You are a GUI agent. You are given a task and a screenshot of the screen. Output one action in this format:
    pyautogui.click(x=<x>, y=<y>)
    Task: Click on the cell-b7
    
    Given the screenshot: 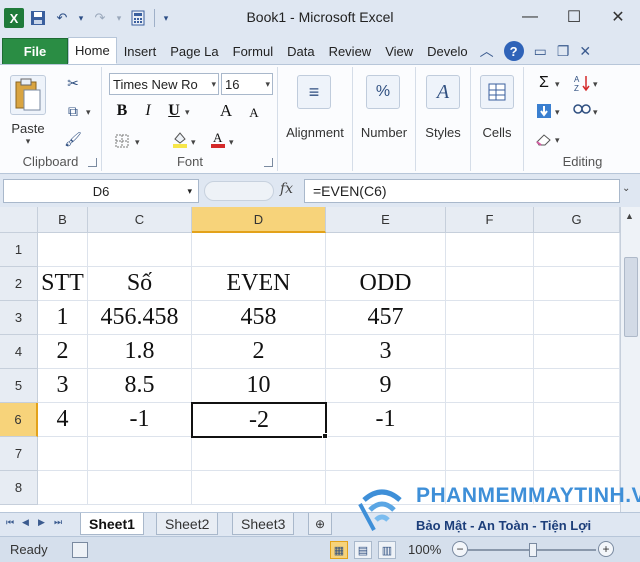 What is the action you would take?
    pyautogui.click(x=63, y=454)
    